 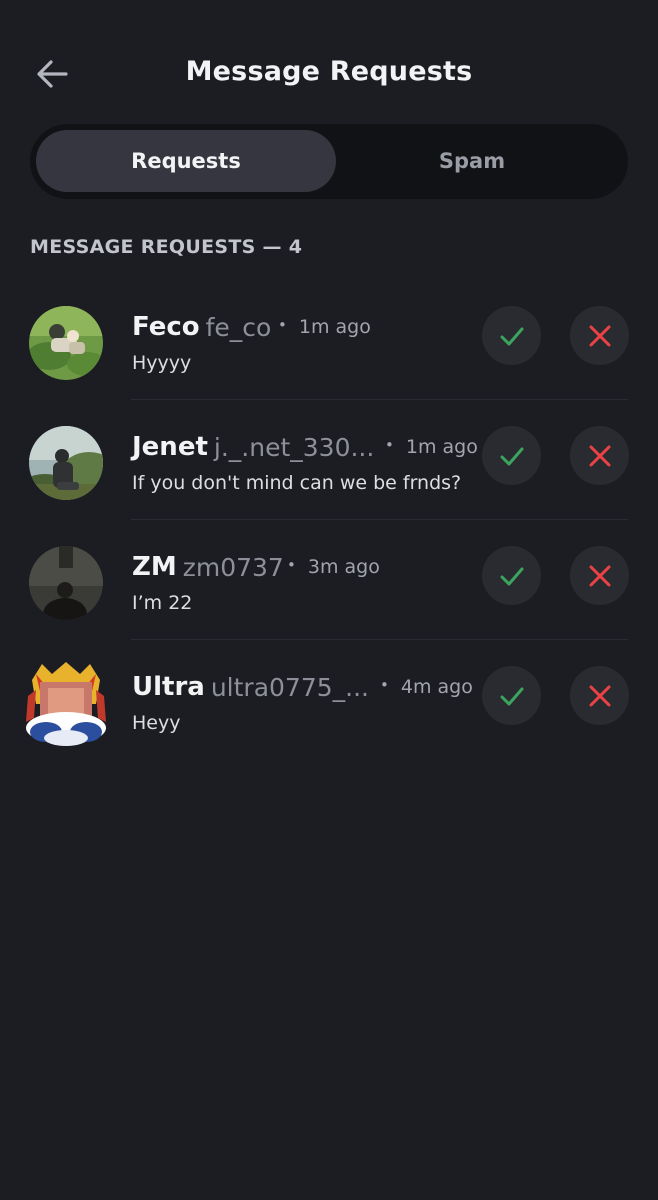 I want to click on tab-switcher: Requests Spam, so click(x=329, y=161).